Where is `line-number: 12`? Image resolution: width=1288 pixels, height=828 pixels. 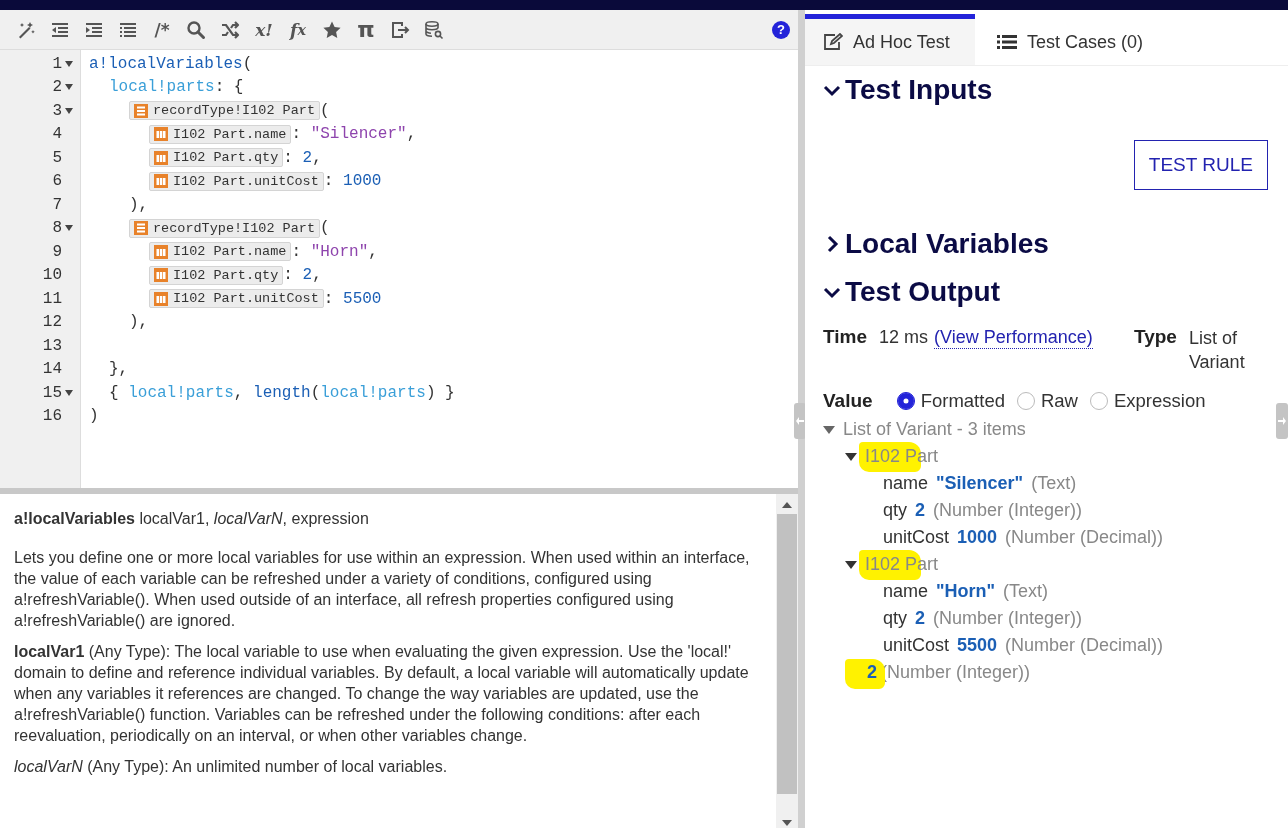 line-number: 12 is located at coordinates (52, 322).